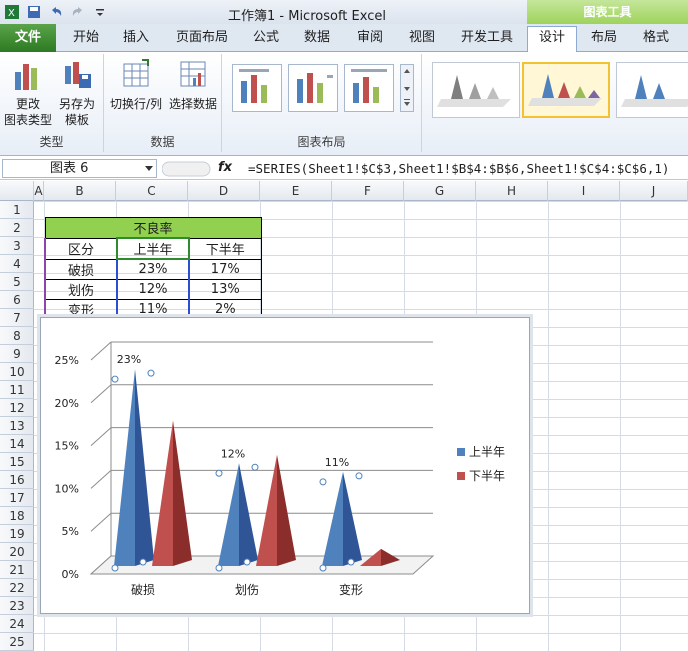 This screenshot has height=651, width=688. Describe the element at coordinates (225, 248) in the screenshot. I see `table-header-cell: 下半年` at that location.